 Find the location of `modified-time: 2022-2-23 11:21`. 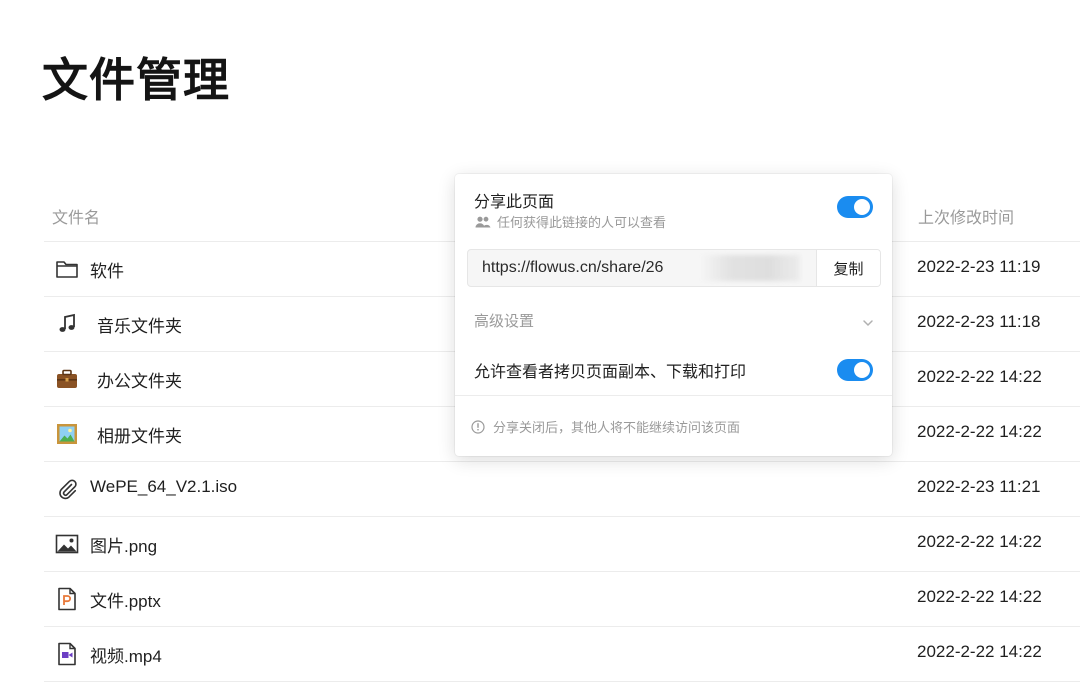

modified-time: 2022-2-23 11:21 is located at coordinates (979, 486).